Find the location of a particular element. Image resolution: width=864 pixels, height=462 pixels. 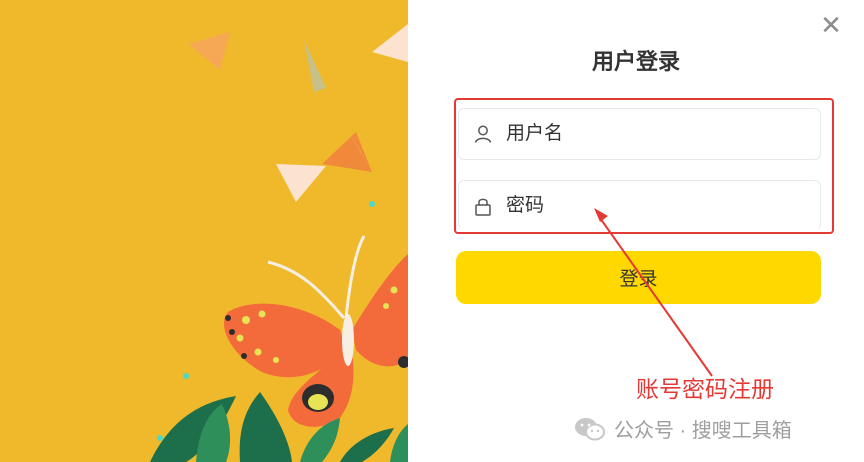

login-button: 登录 is located at coordinates (638, 277).